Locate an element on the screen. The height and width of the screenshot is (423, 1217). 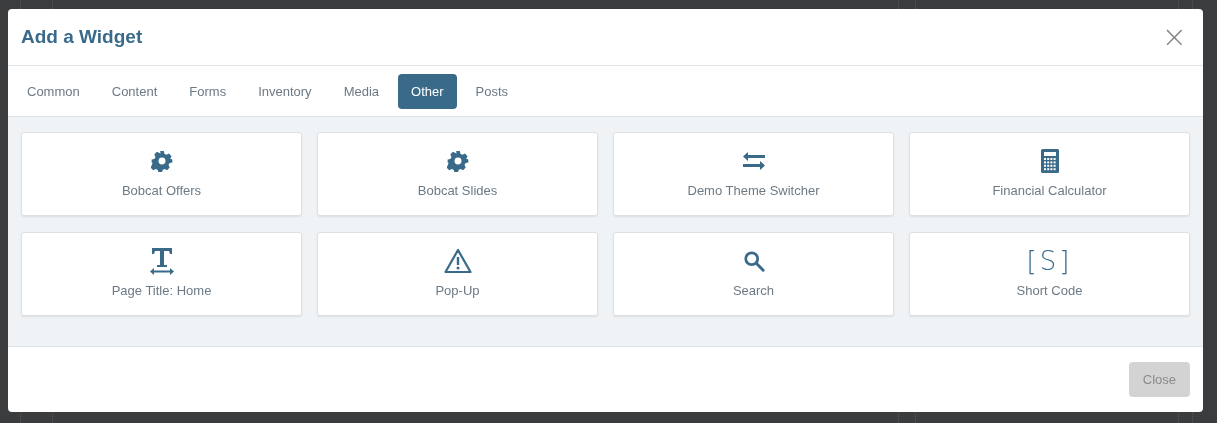
dialog-title: Add a Widget is located at coordinates (82, 37).